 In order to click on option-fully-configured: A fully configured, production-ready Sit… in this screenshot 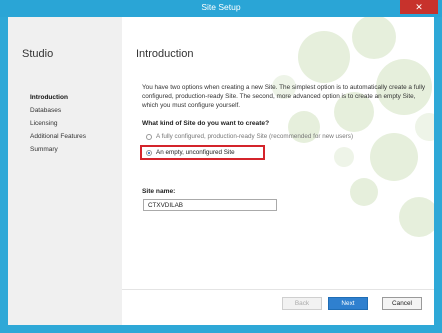, I will do `click(249, 136)`.